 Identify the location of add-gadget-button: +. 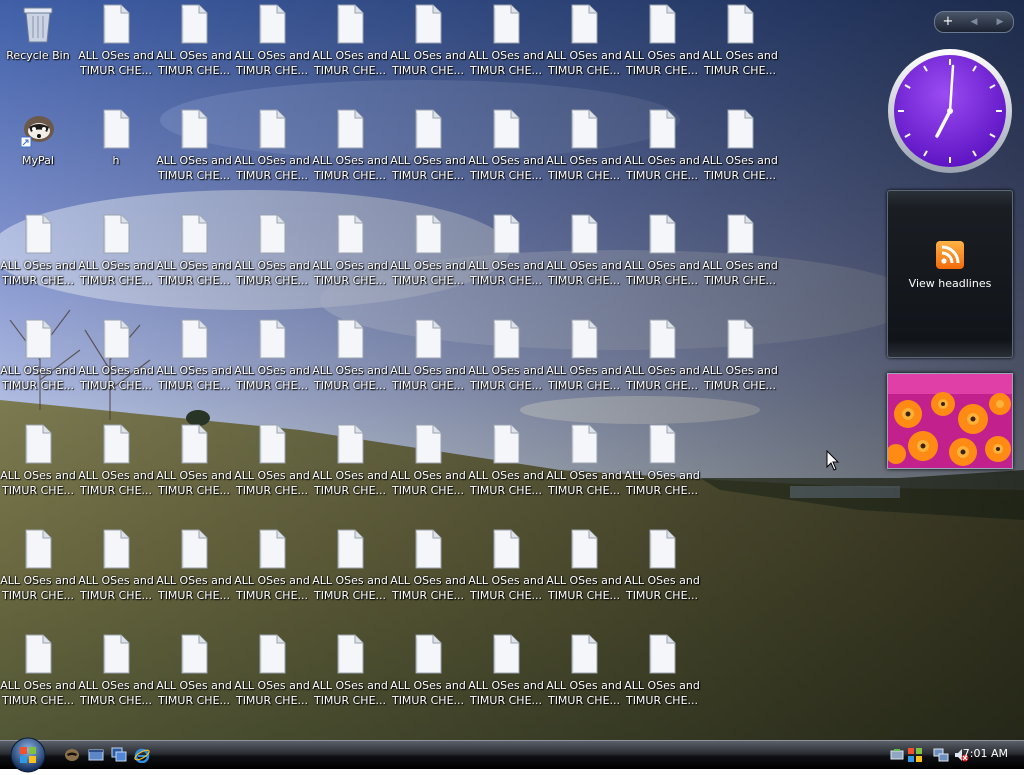
(948, 22).